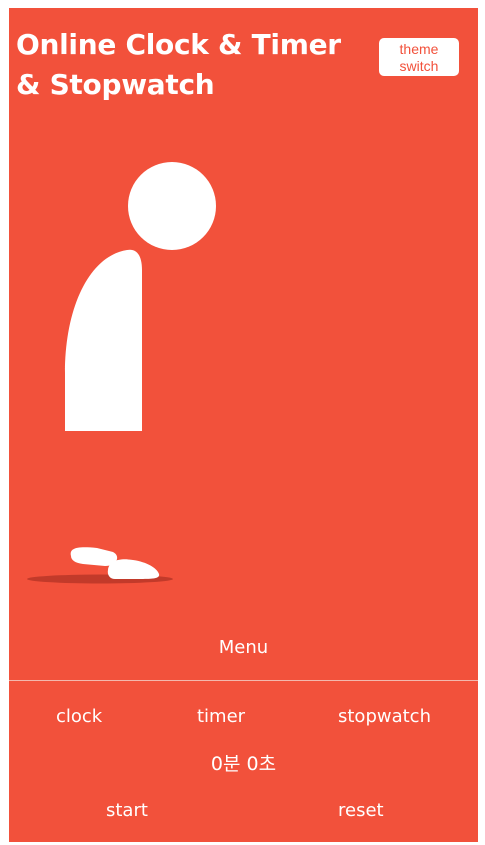 The image size is (485, 845). Describe the element at coordinates (221, 717) in the screenshot. I see `tab-timer: timer` at that location.